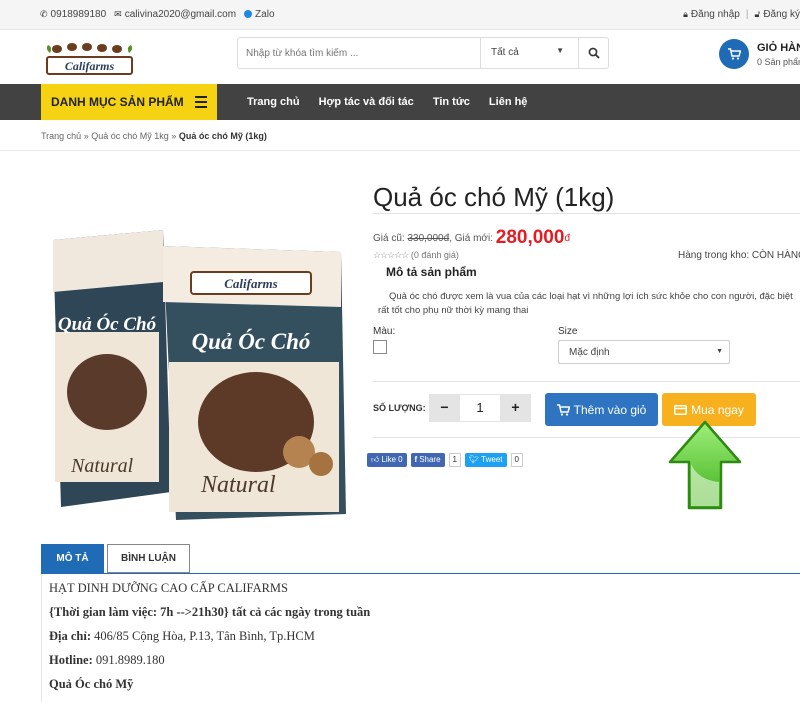  What do you see at coordinates (72, 558) in the screenshot?
I see `tab-description: MÔ TẢ` at bounding box center [72, 558].